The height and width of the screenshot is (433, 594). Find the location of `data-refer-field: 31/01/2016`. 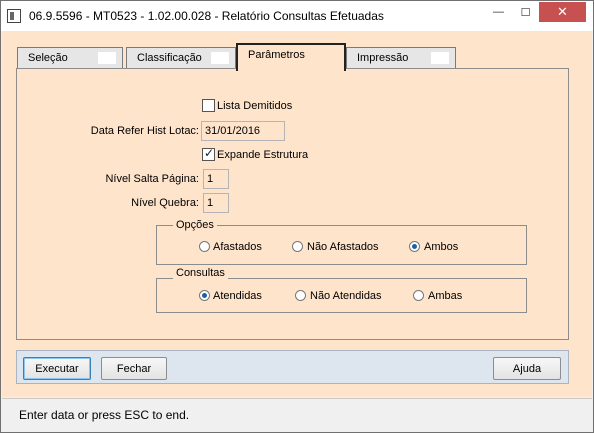

data-refer-field: 31/01/2016 is located at coordinates (243, 131).